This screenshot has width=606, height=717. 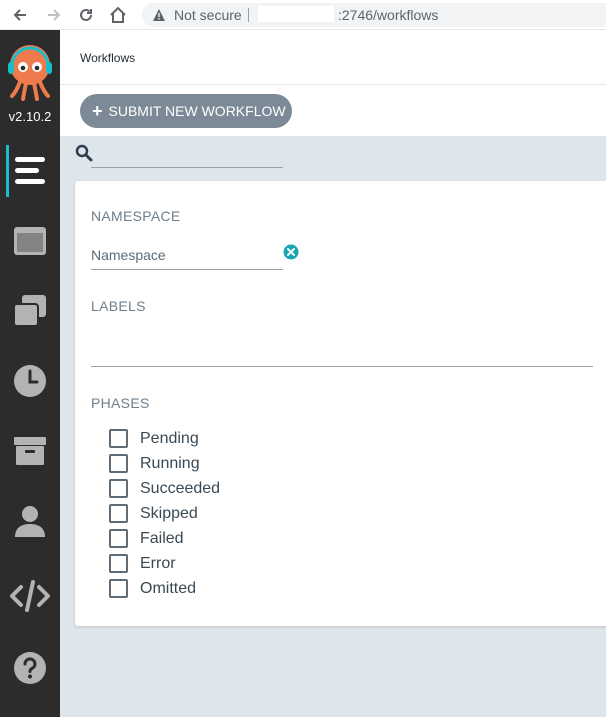 I want to click on phase-label: Error, so click(x=158, y=563).